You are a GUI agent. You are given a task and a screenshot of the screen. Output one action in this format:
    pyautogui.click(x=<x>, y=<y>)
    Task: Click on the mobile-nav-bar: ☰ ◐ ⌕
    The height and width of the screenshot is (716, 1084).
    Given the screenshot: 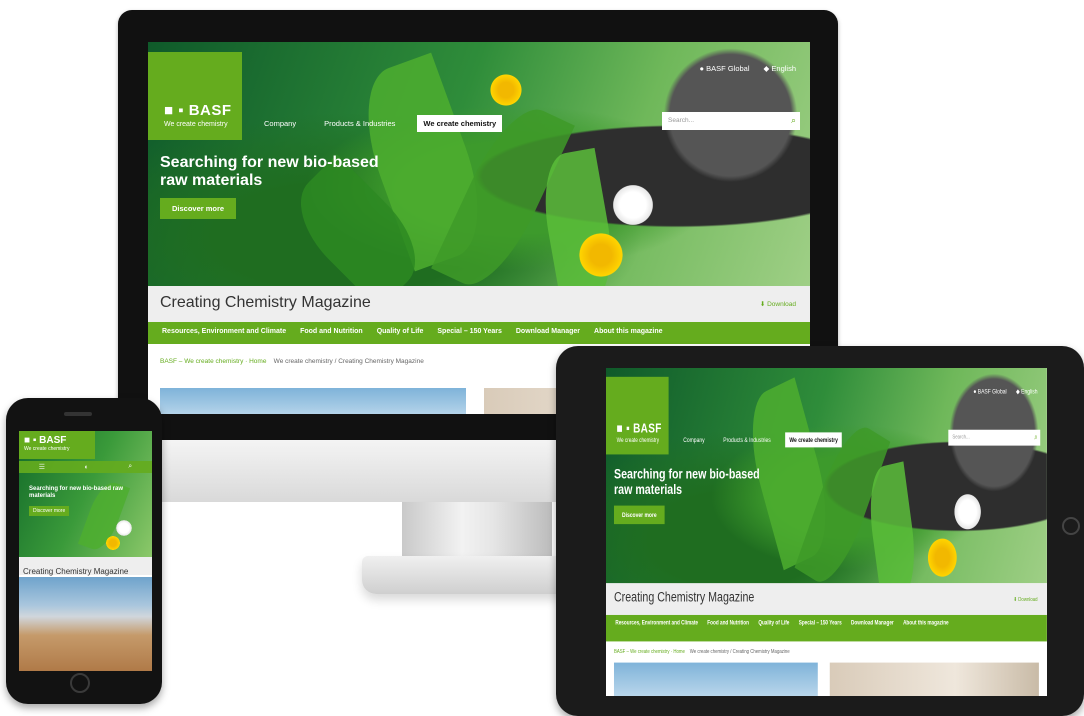 What is the action you would take?
    pyautogui.click(x=85, y=467)
    